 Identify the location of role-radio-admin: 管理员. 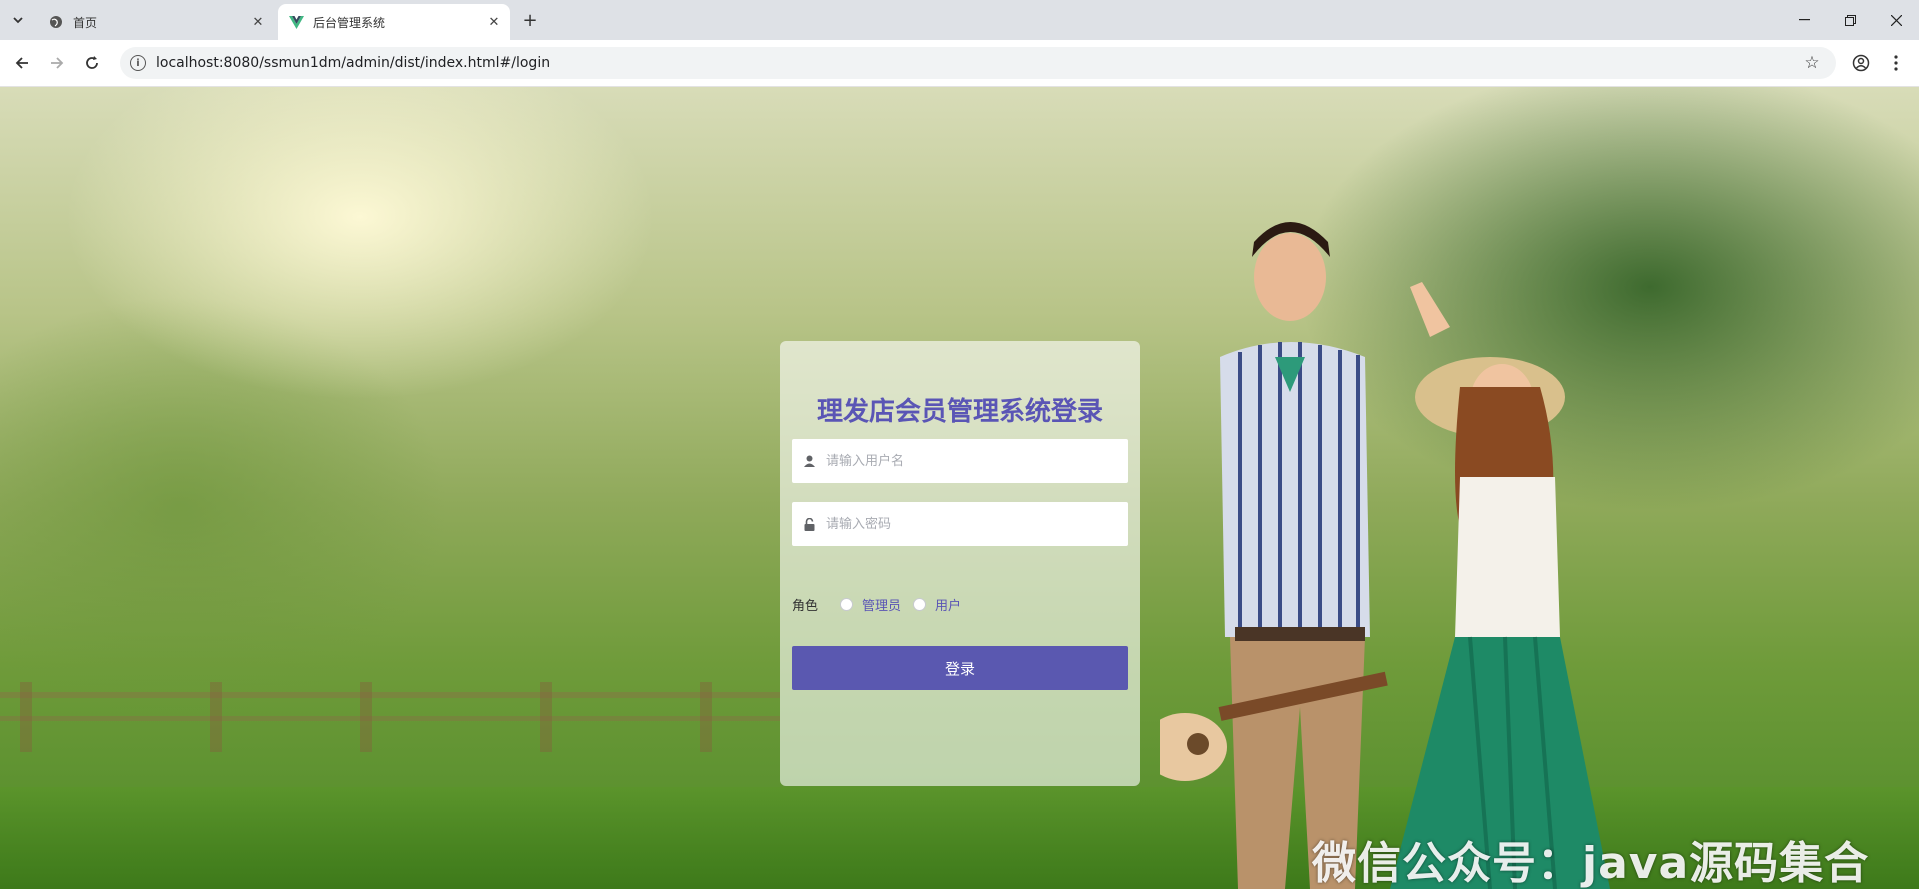
(870, 604).